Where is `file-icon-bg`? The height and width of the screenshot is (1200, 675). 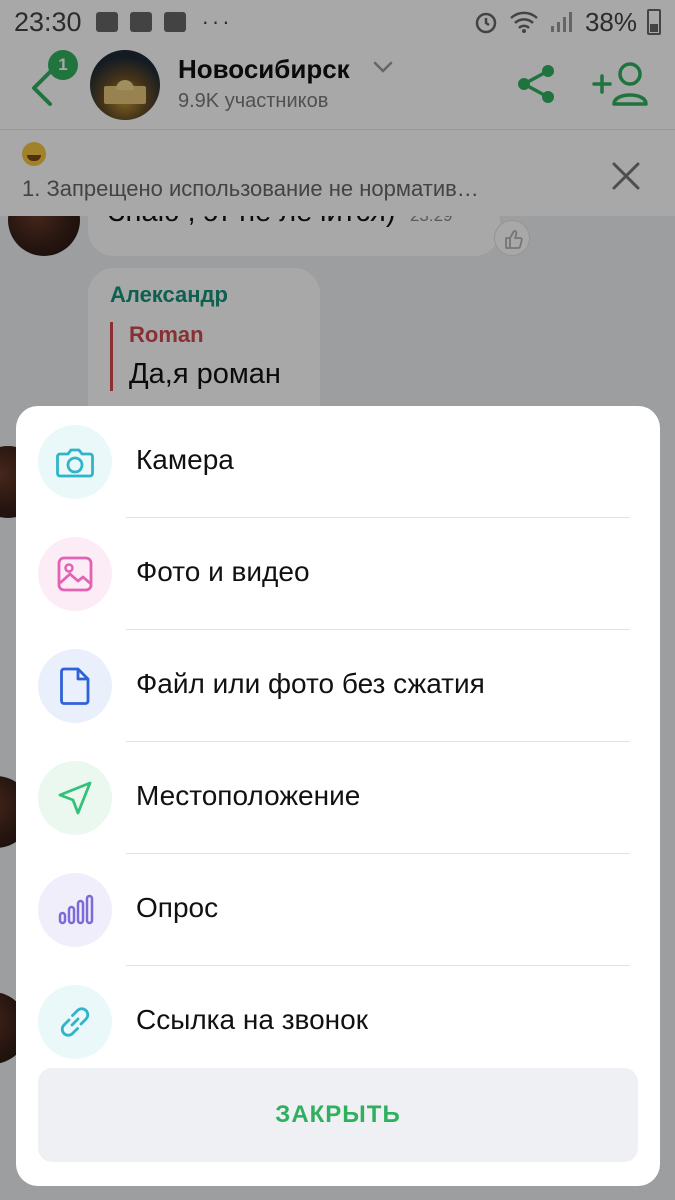 file-icon-bg is located at coordinates (75, 686).